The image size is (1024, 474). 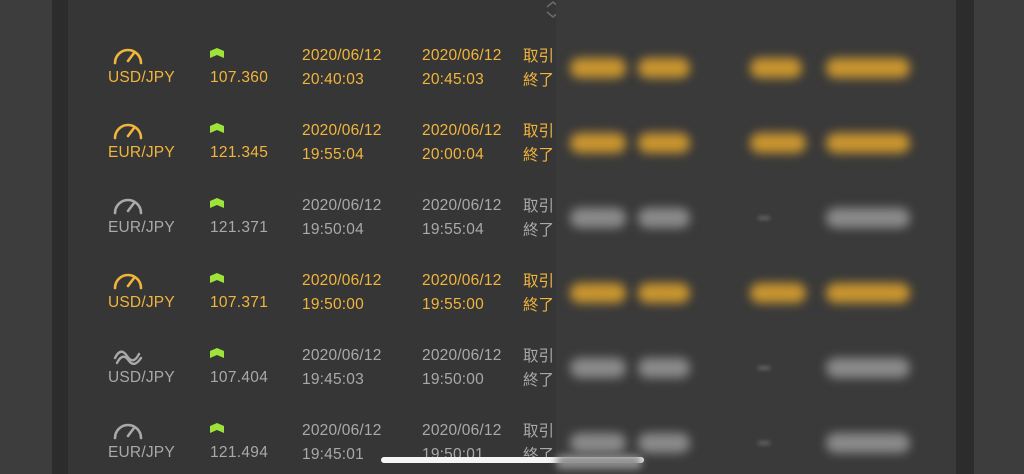 What do you see at coordinates (342, 368) in the screenshot?
I see `start-datetime: 2020/06/12 19:45:03` at bounding box center [342, 368].